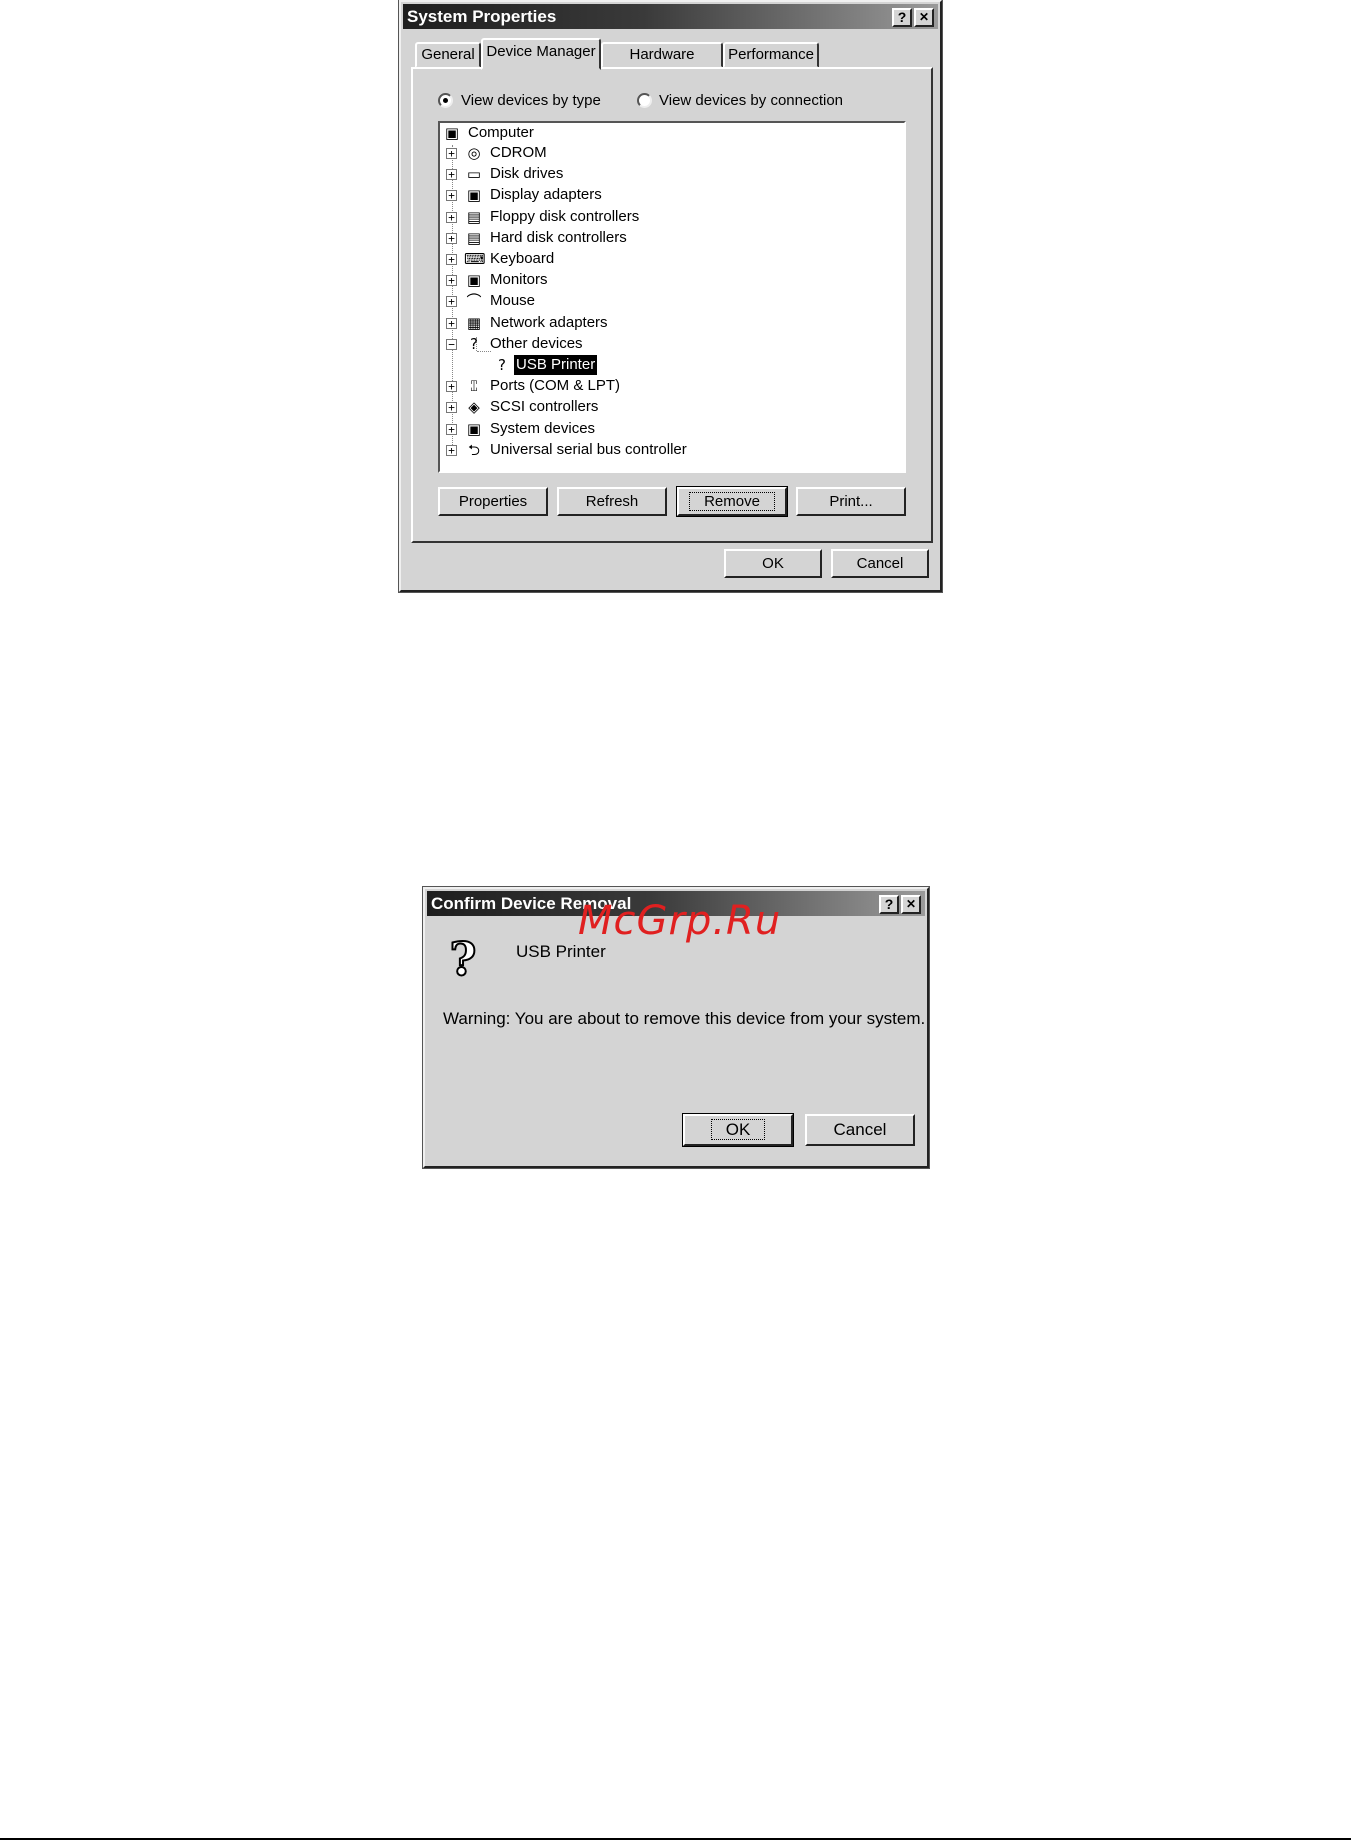 This screenshot has height=1843, width=1351. I want to click on confirm-cancel-button: Cancel, so click(860, 1130).